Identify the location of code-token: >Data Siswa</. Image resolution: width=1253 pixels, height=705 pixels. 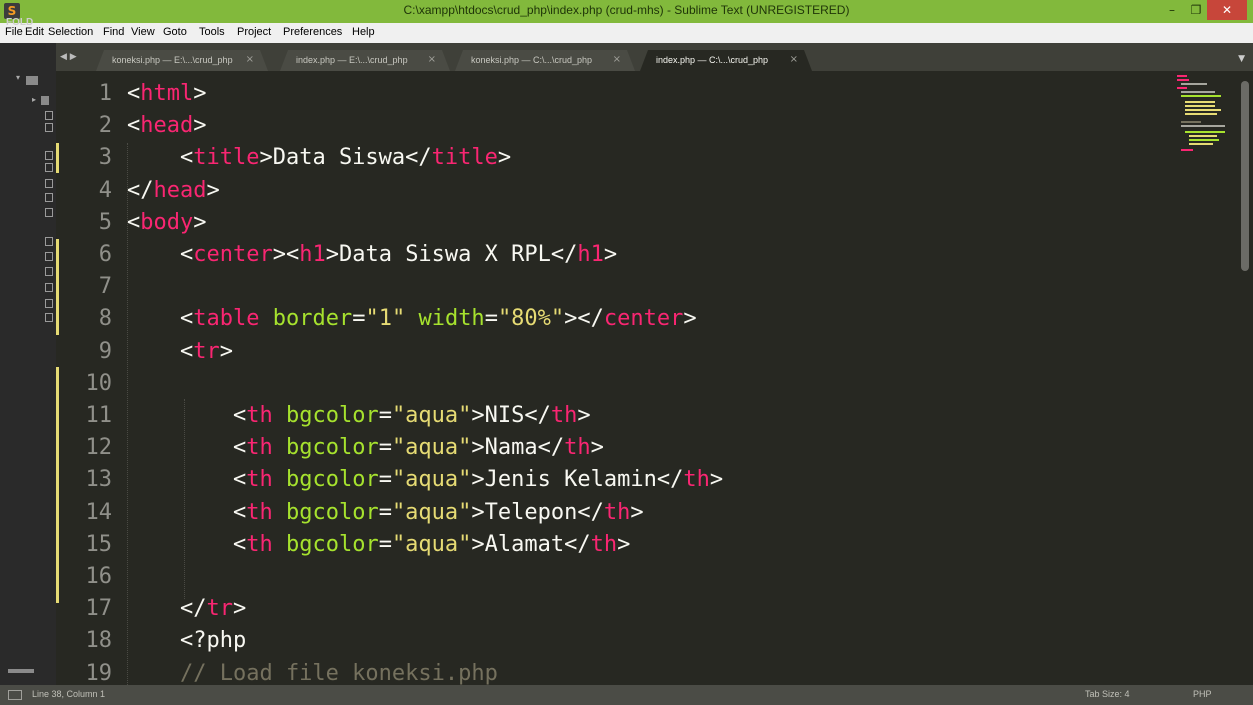
(345, 158).